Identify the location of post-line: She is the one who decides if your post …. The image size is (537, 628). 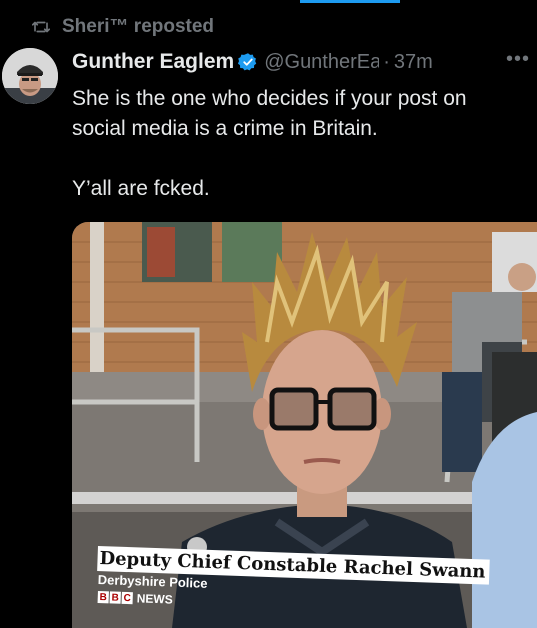
(269, 113).